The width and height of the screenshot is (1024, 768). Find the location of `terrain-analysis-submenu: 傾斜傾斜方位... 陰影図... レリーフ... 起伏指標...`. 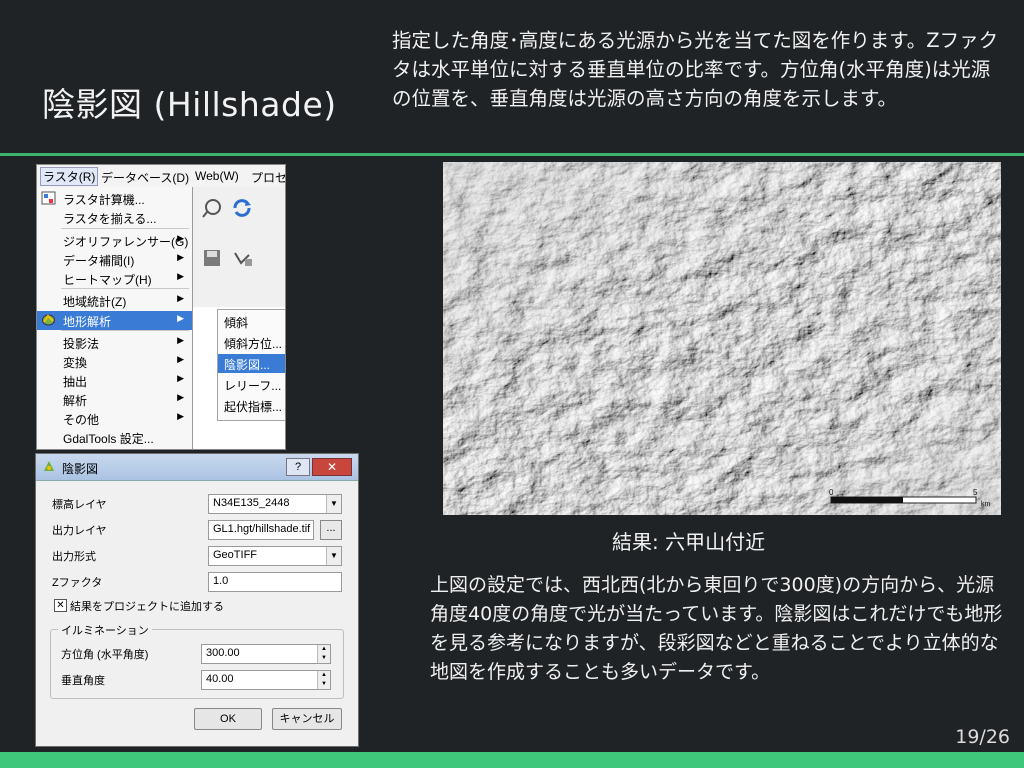

terrain-analysis-submenu: 傾斜傾斜方位... 陰影図... レリーフ... 起伏指標... is located at coordinates (251, 365).